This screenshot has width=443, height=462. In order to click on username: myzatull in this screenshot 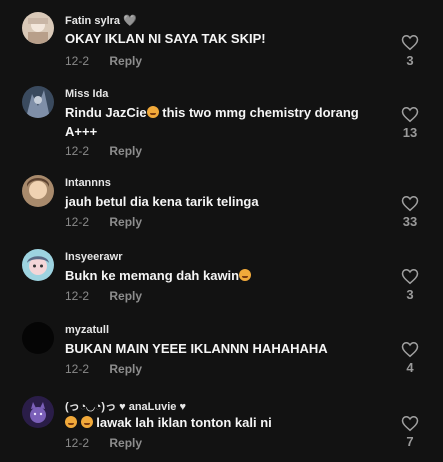, I will do `click(87, 330)`.